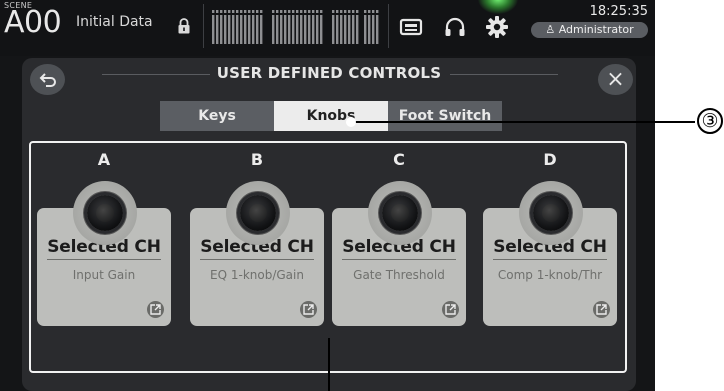 Image resolution: width=724 pixels, height=391 pixels. I want to click on scene-name: Initial Data, so click(114, 22).